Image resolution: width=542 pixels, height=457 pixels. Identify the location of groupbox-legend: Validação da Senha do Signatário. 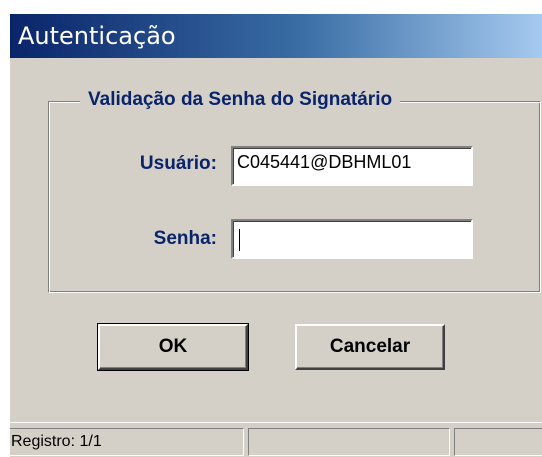
(240, 100).